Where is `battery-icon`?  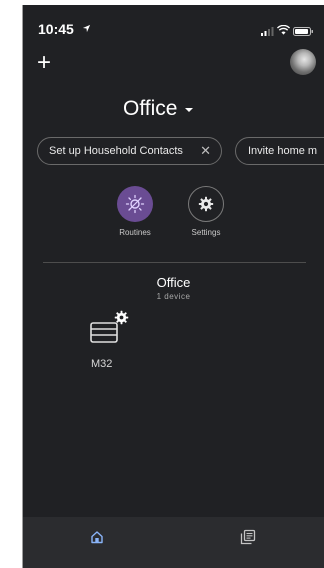 battery-icon is located at coordinates (303, 32).